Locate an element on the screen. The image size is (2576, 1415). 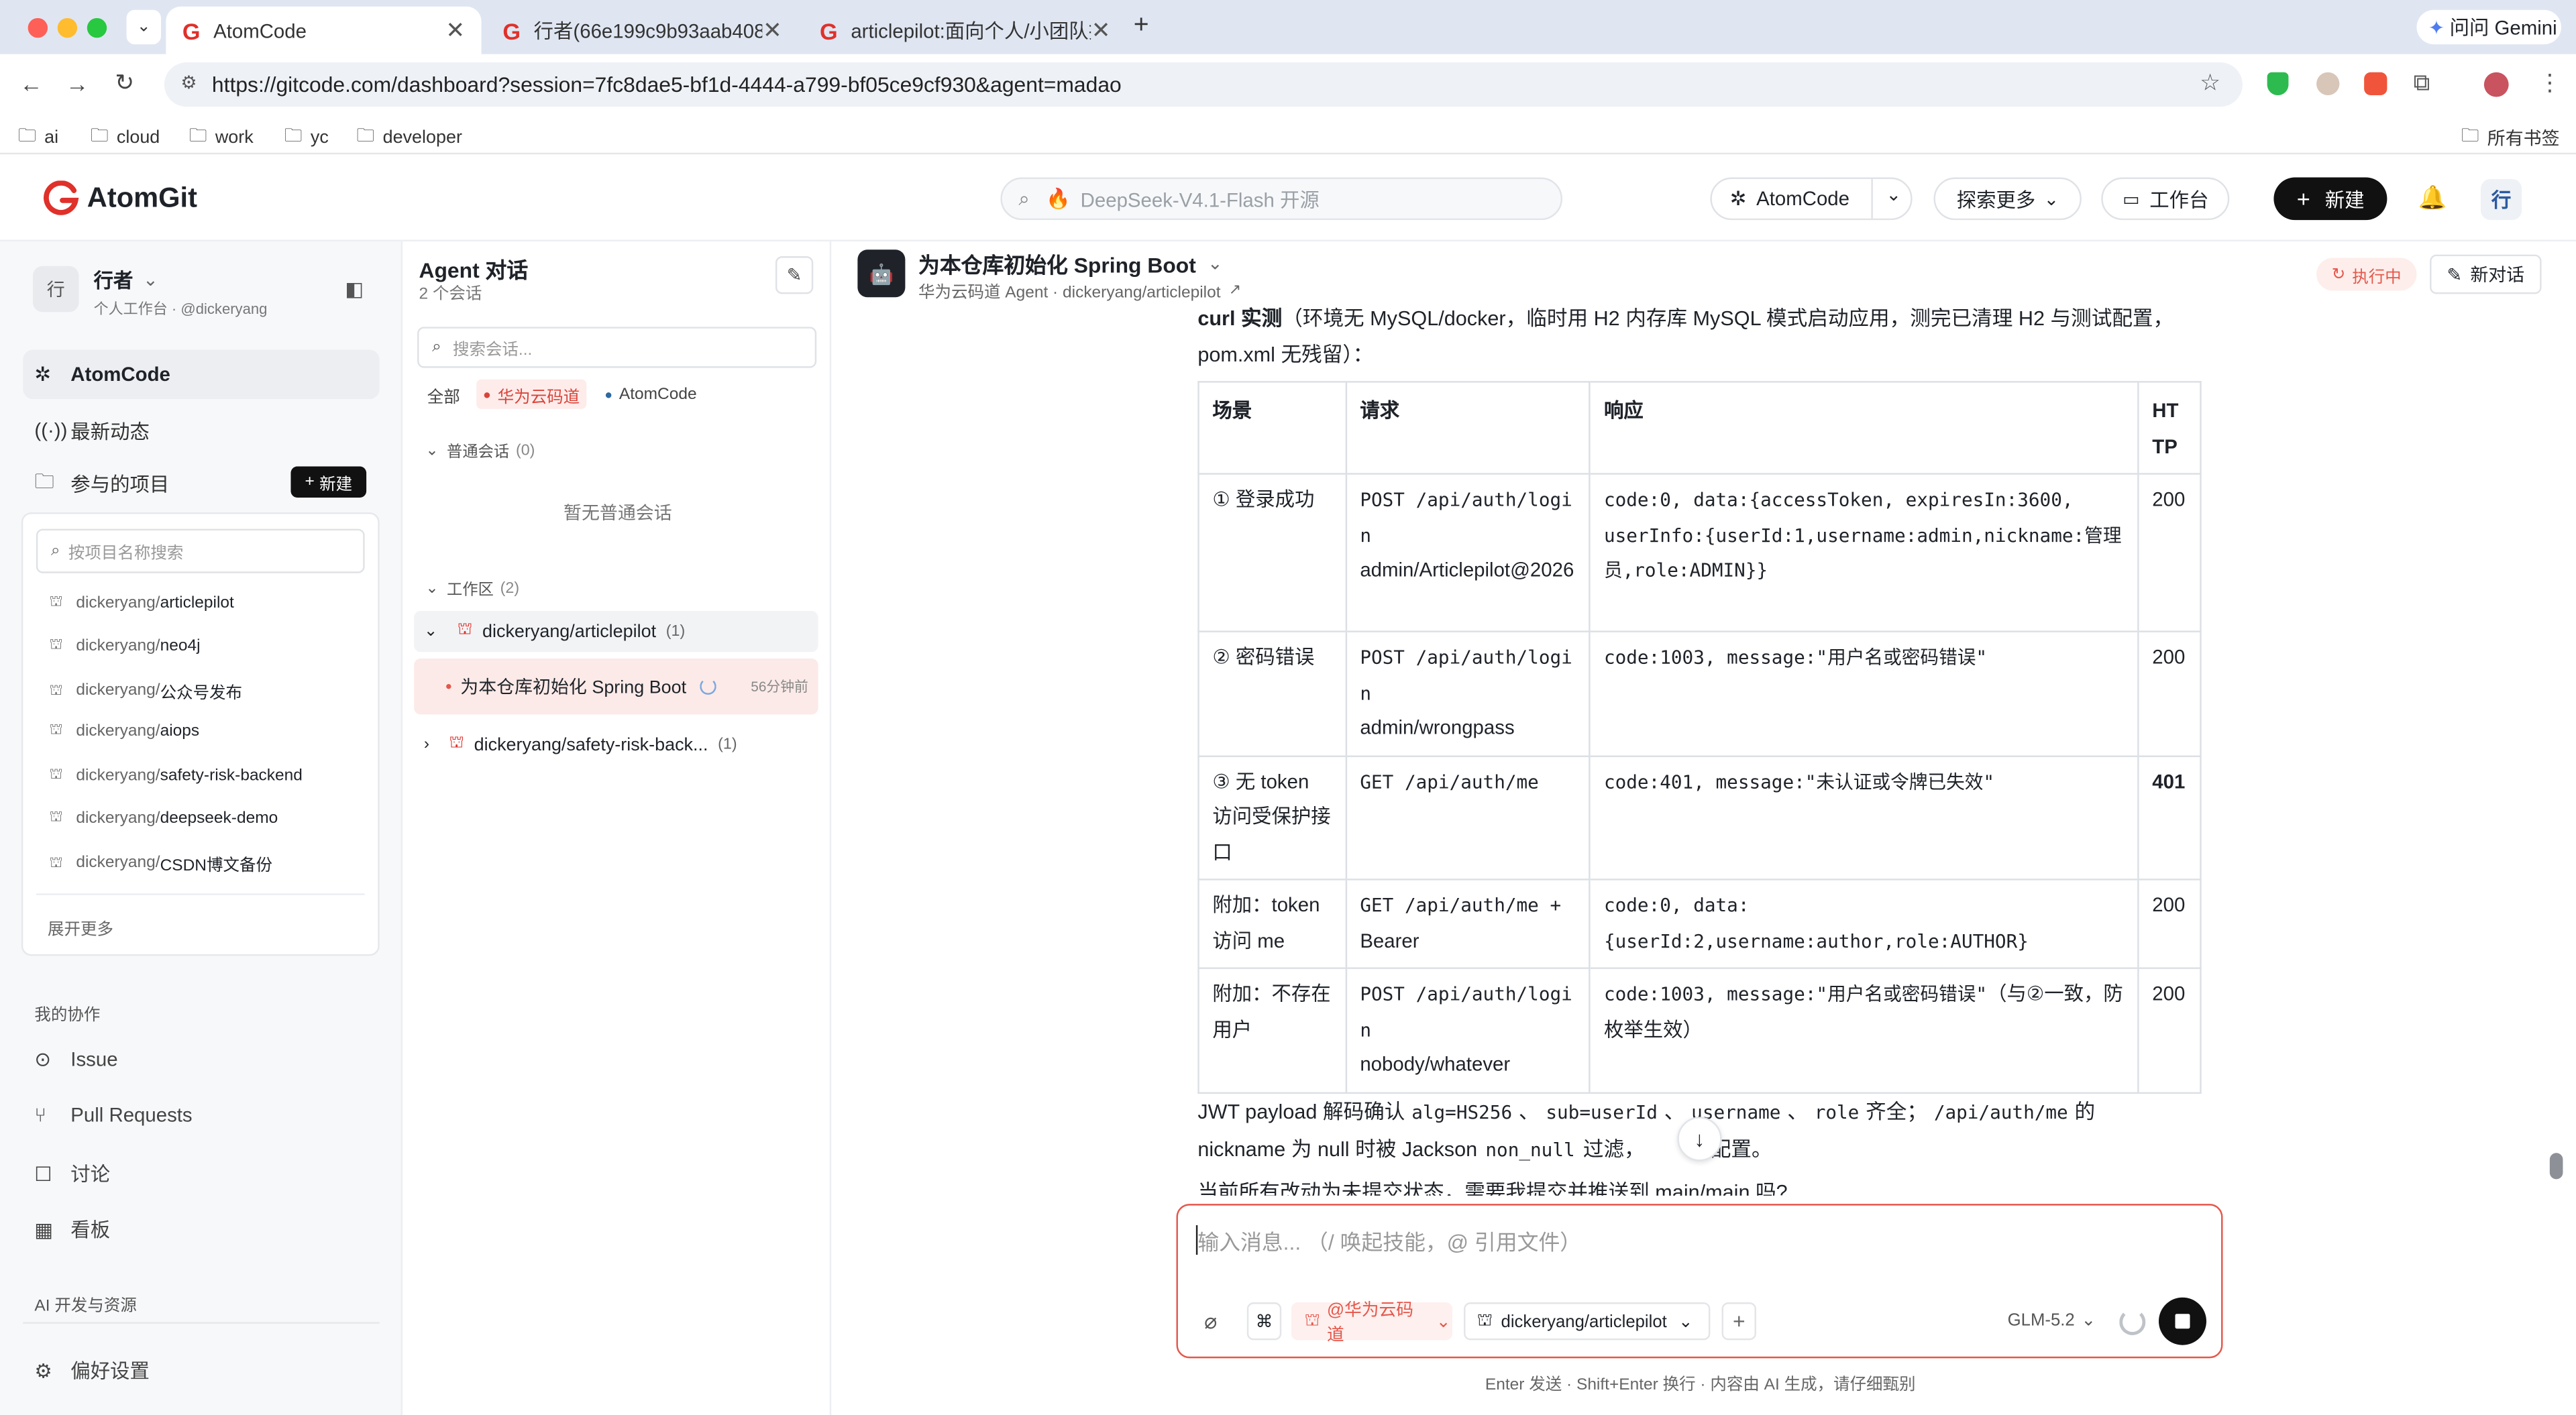
gitcode-favicon-icon: G is located at coordinates (191, 30).